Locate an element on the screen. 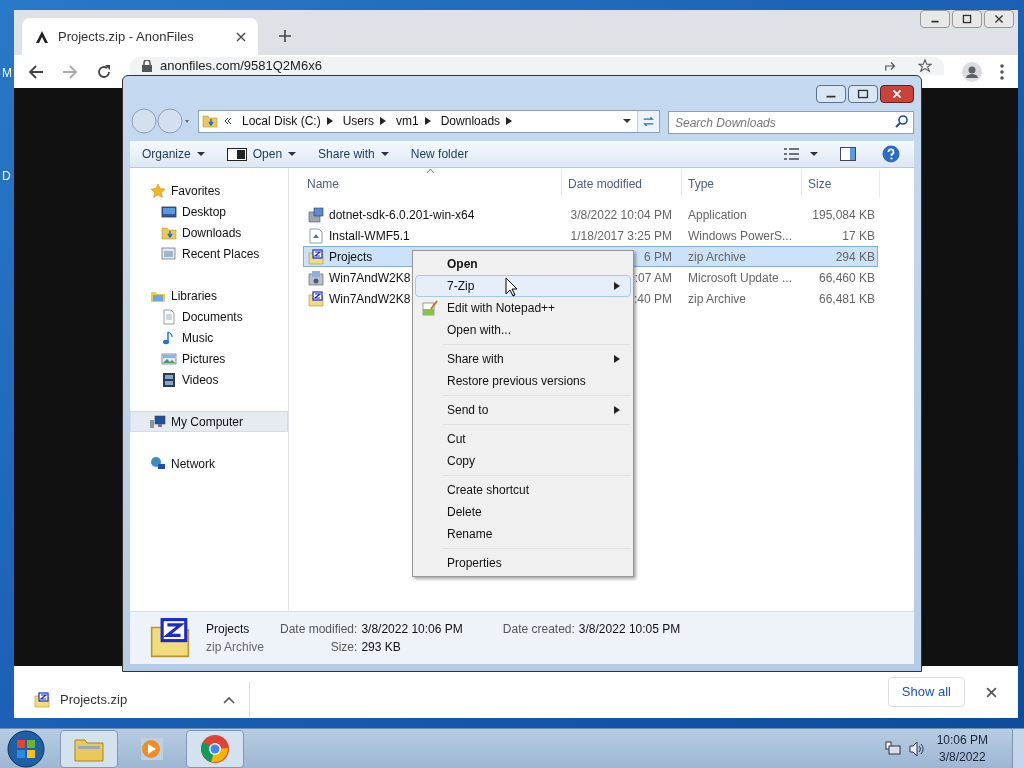 This screenshot has height=768, width=1024. menu-item: Cut is located at coordinates (523, 439).